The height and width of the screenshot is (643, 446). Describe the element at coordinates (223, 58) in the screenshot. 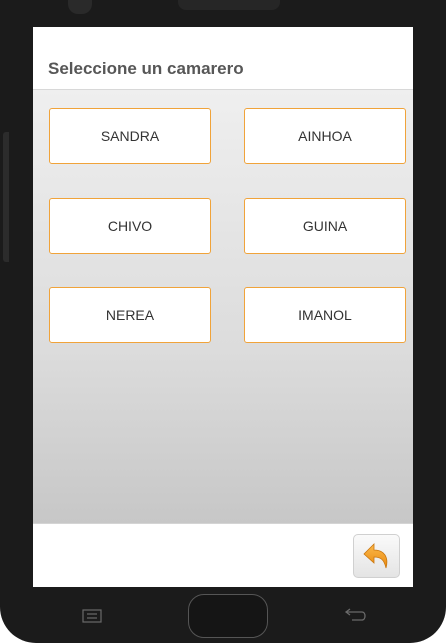

I see `header: Seleccione un camarero` at that location.